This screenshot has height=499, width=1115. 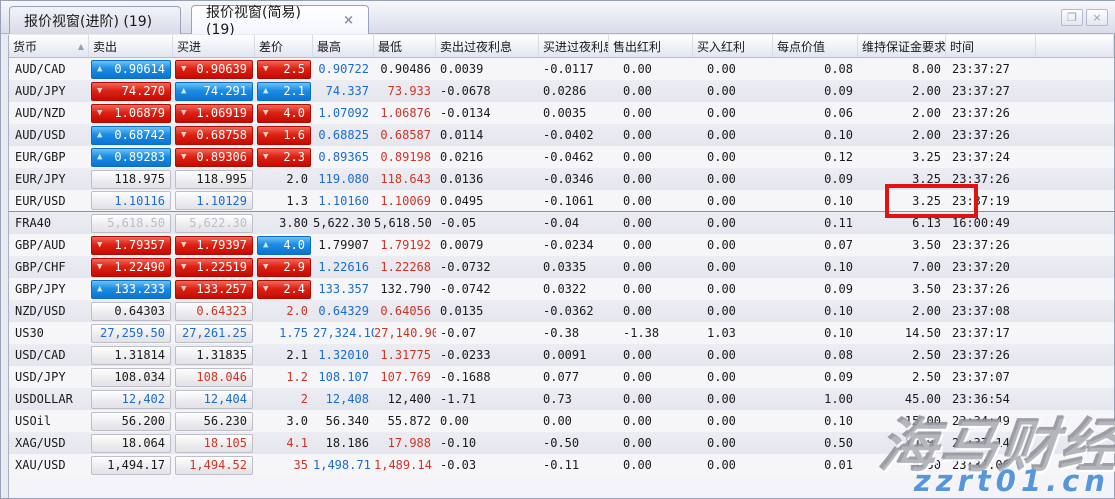 I want to click on buy-button: ▼ 0.68758, so click(x=214, y=135).